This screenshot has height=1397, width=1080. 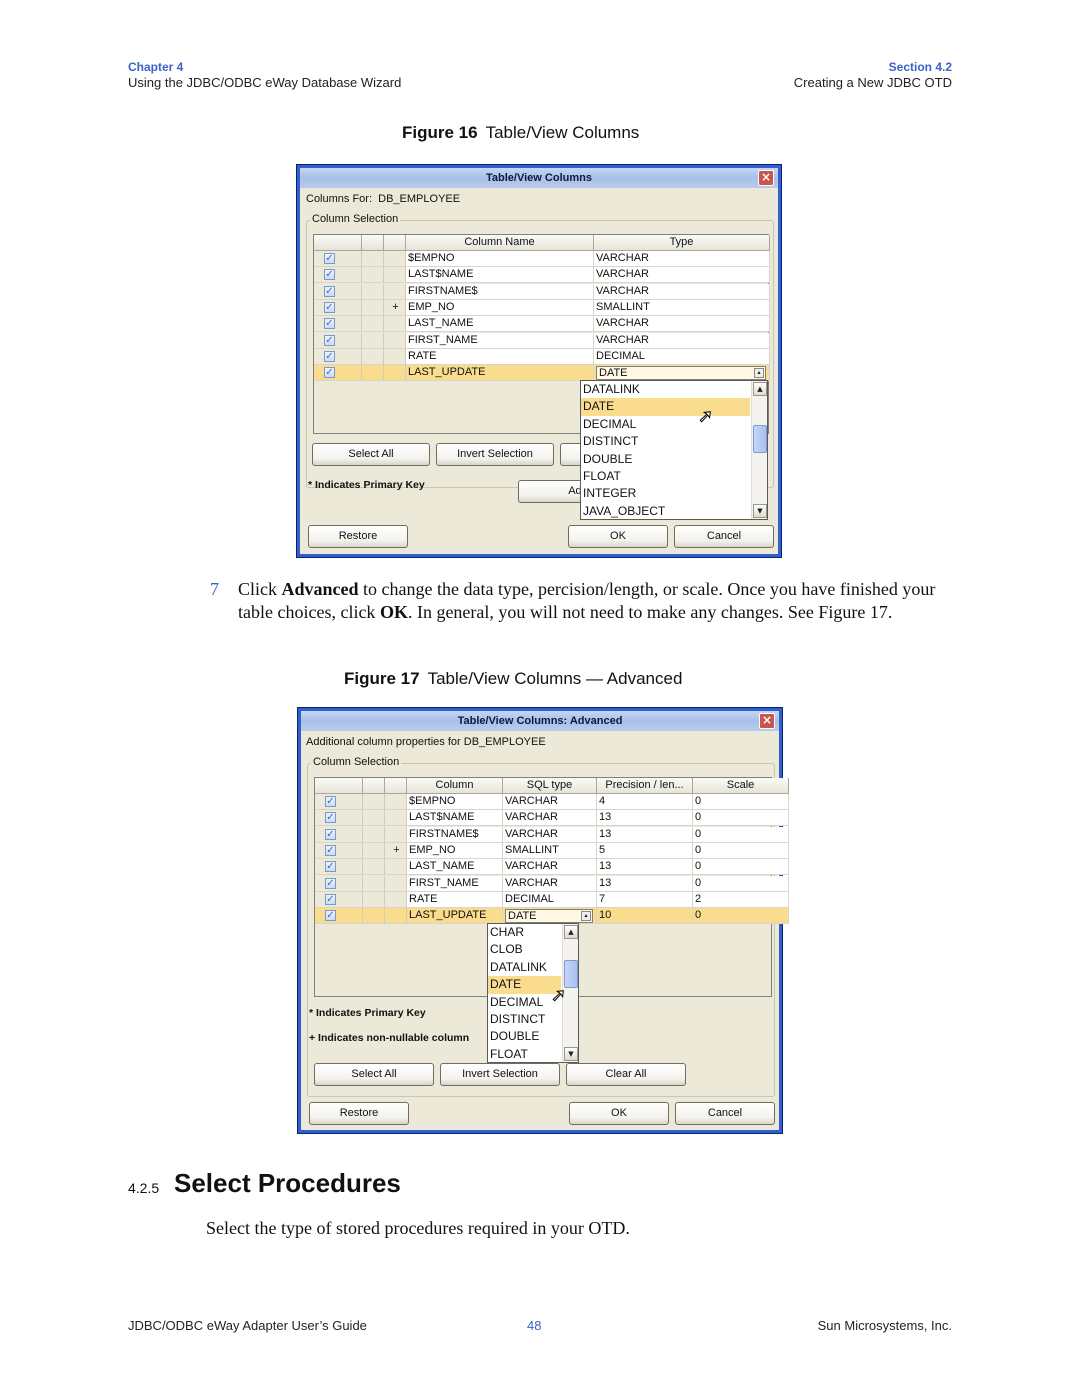 I want to click on figure-16-caption: Figure 16 Table/View Columns, so click(x=520, y=133).